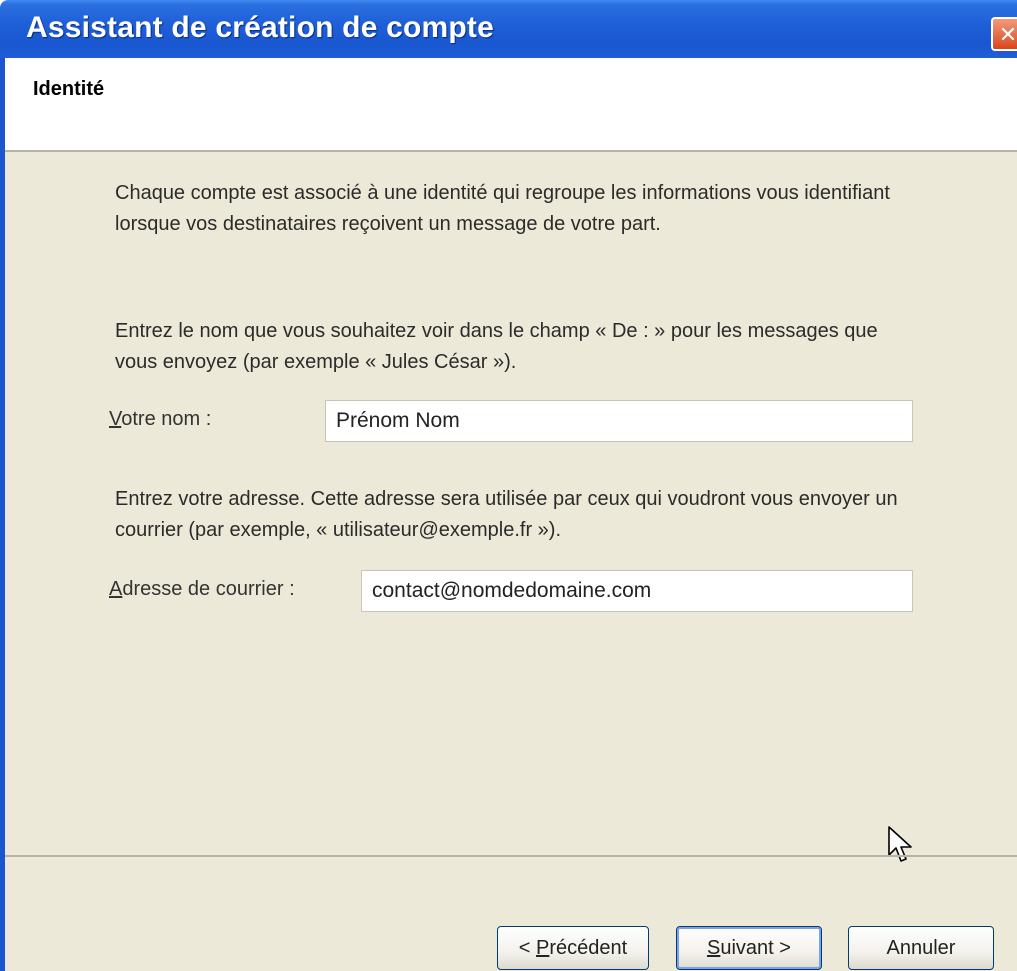 This screenshot has height=971, width=1017. Describe the element at coordinates (1004, 34) in the screenshot. I see `close-icon: ✕` at that location.